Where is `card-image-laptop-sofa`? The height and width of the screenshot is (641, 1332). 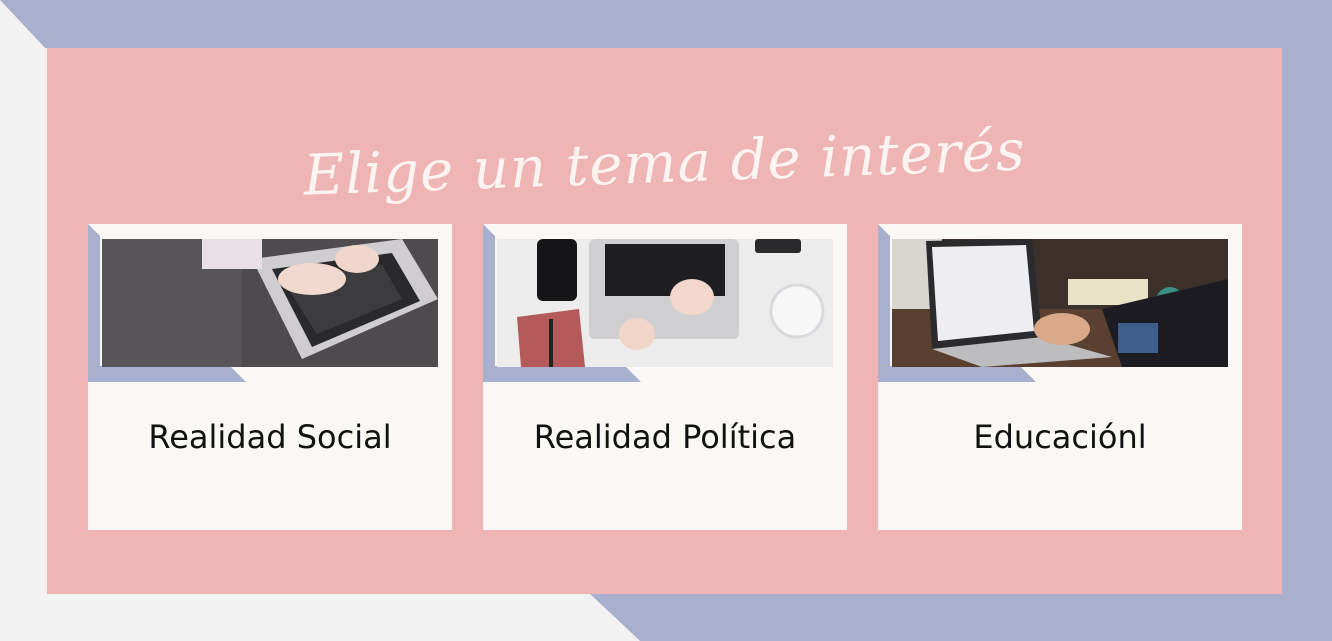 card-image-laptop-sofa is located at coordinates (270, 303).